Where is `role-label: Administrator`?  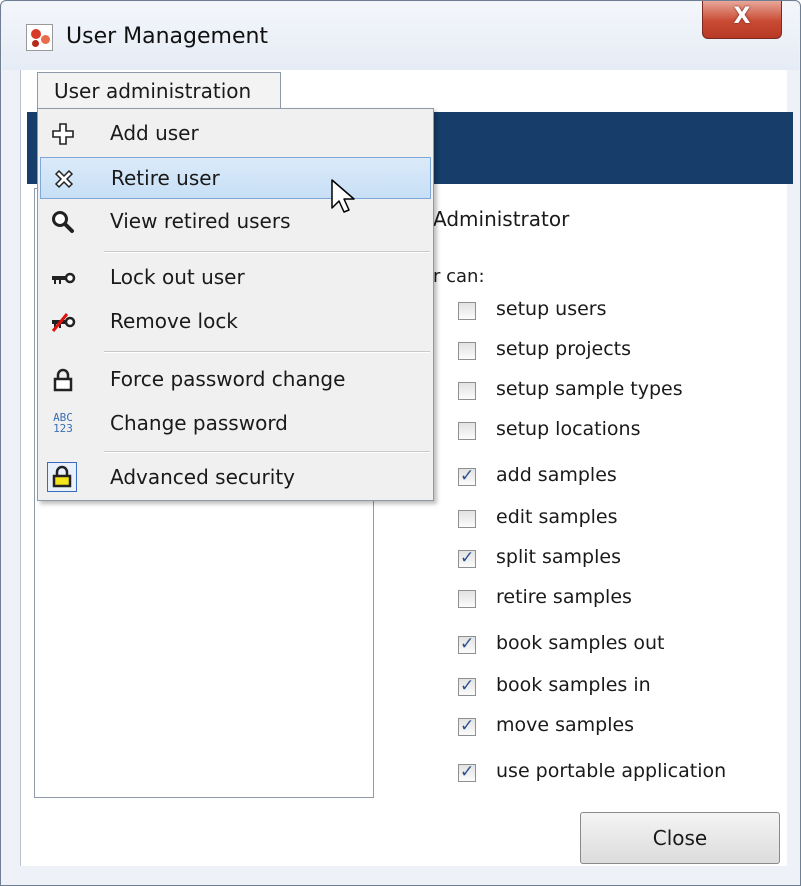
role-label: Administrator is located at coordinates (501, 219).